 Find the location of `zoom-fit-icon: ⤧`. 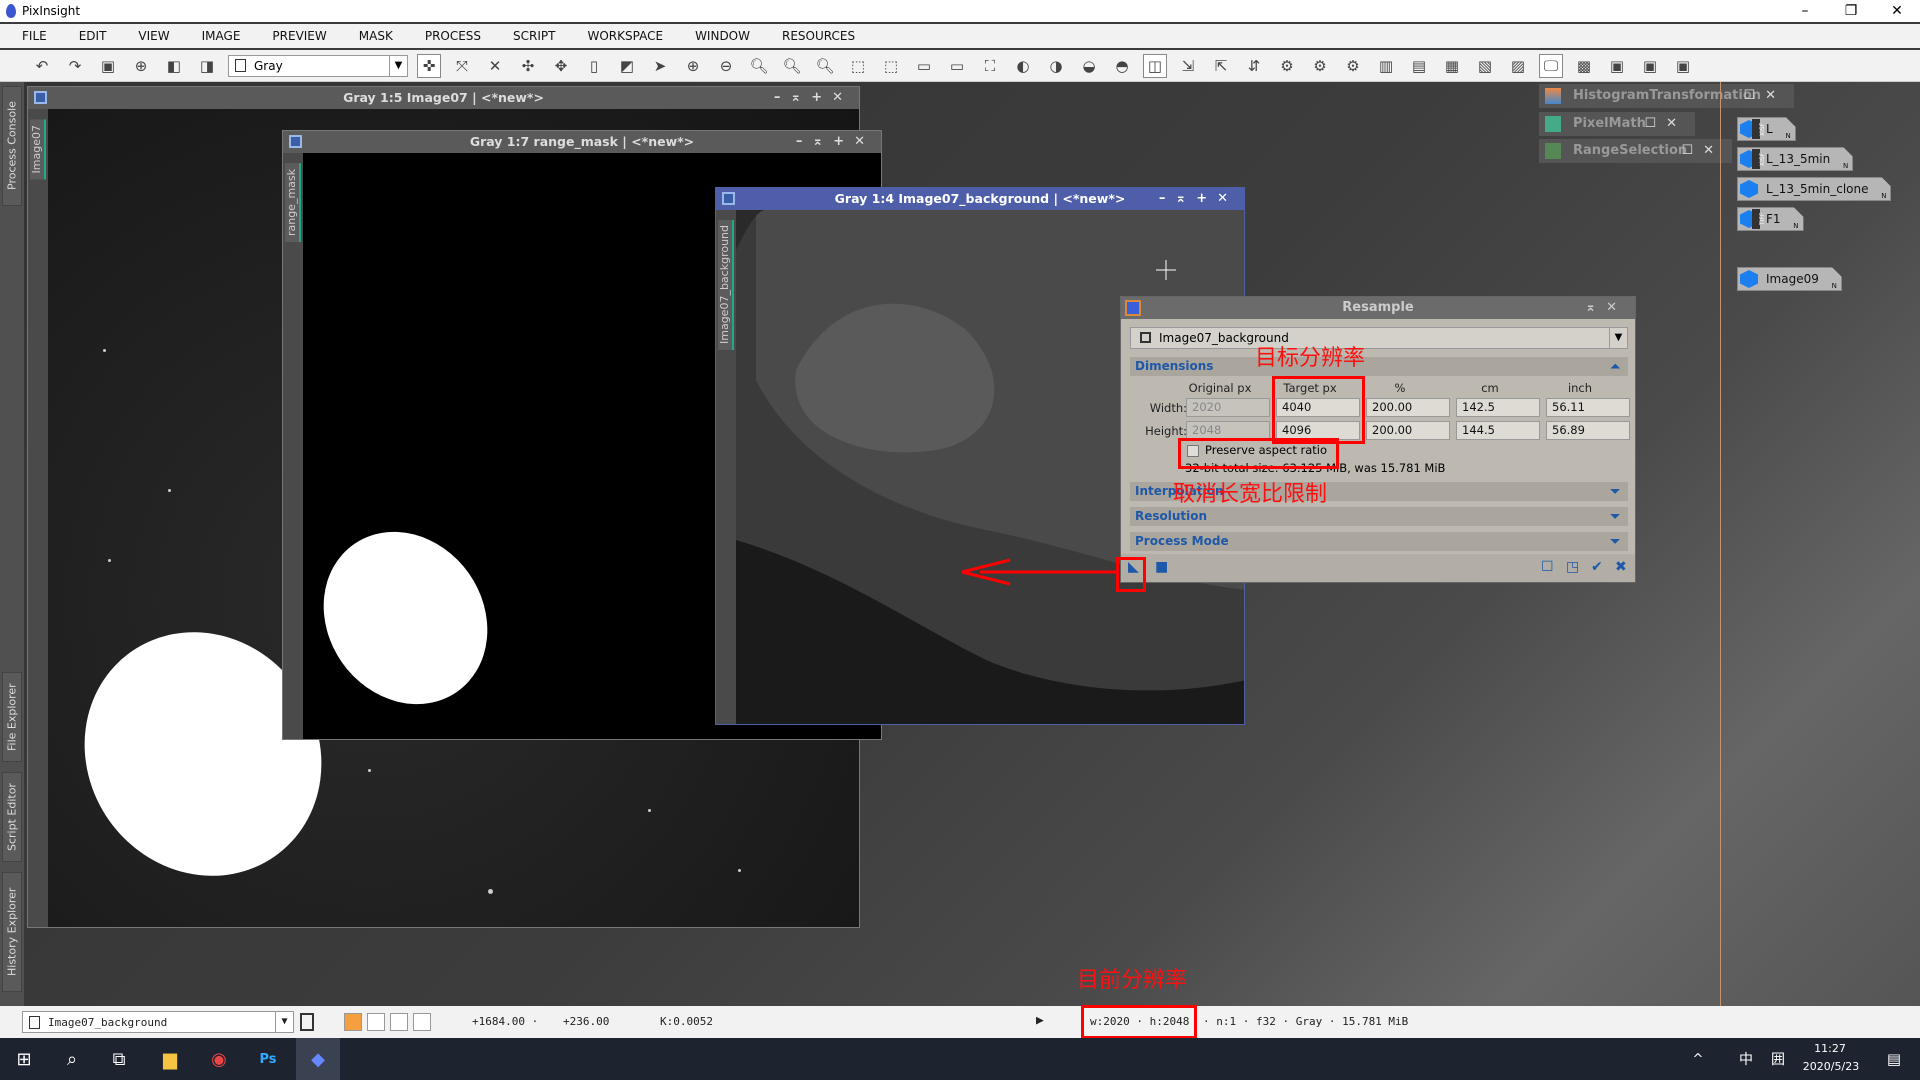

zoom-fit-icon: ⤧ is located at coordinates (462, 66).